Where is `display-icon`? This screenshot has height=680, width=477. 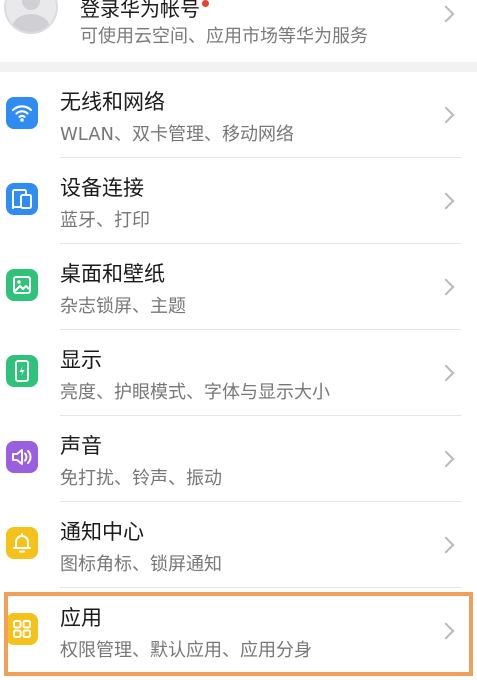 display-icon is located at coordinates (22, 371).